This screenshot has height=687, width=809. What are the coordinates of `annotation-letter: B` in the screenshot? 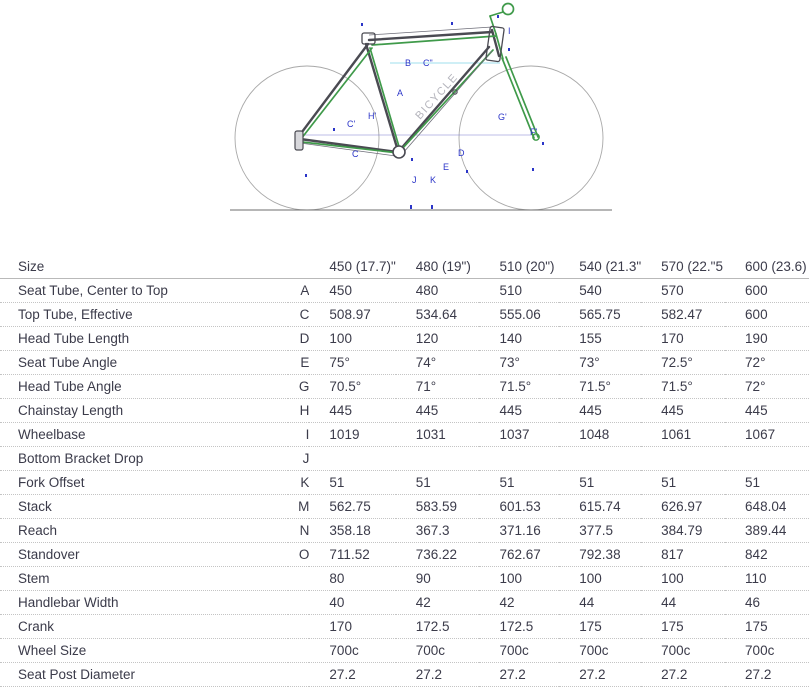 It's located at (408, 63).